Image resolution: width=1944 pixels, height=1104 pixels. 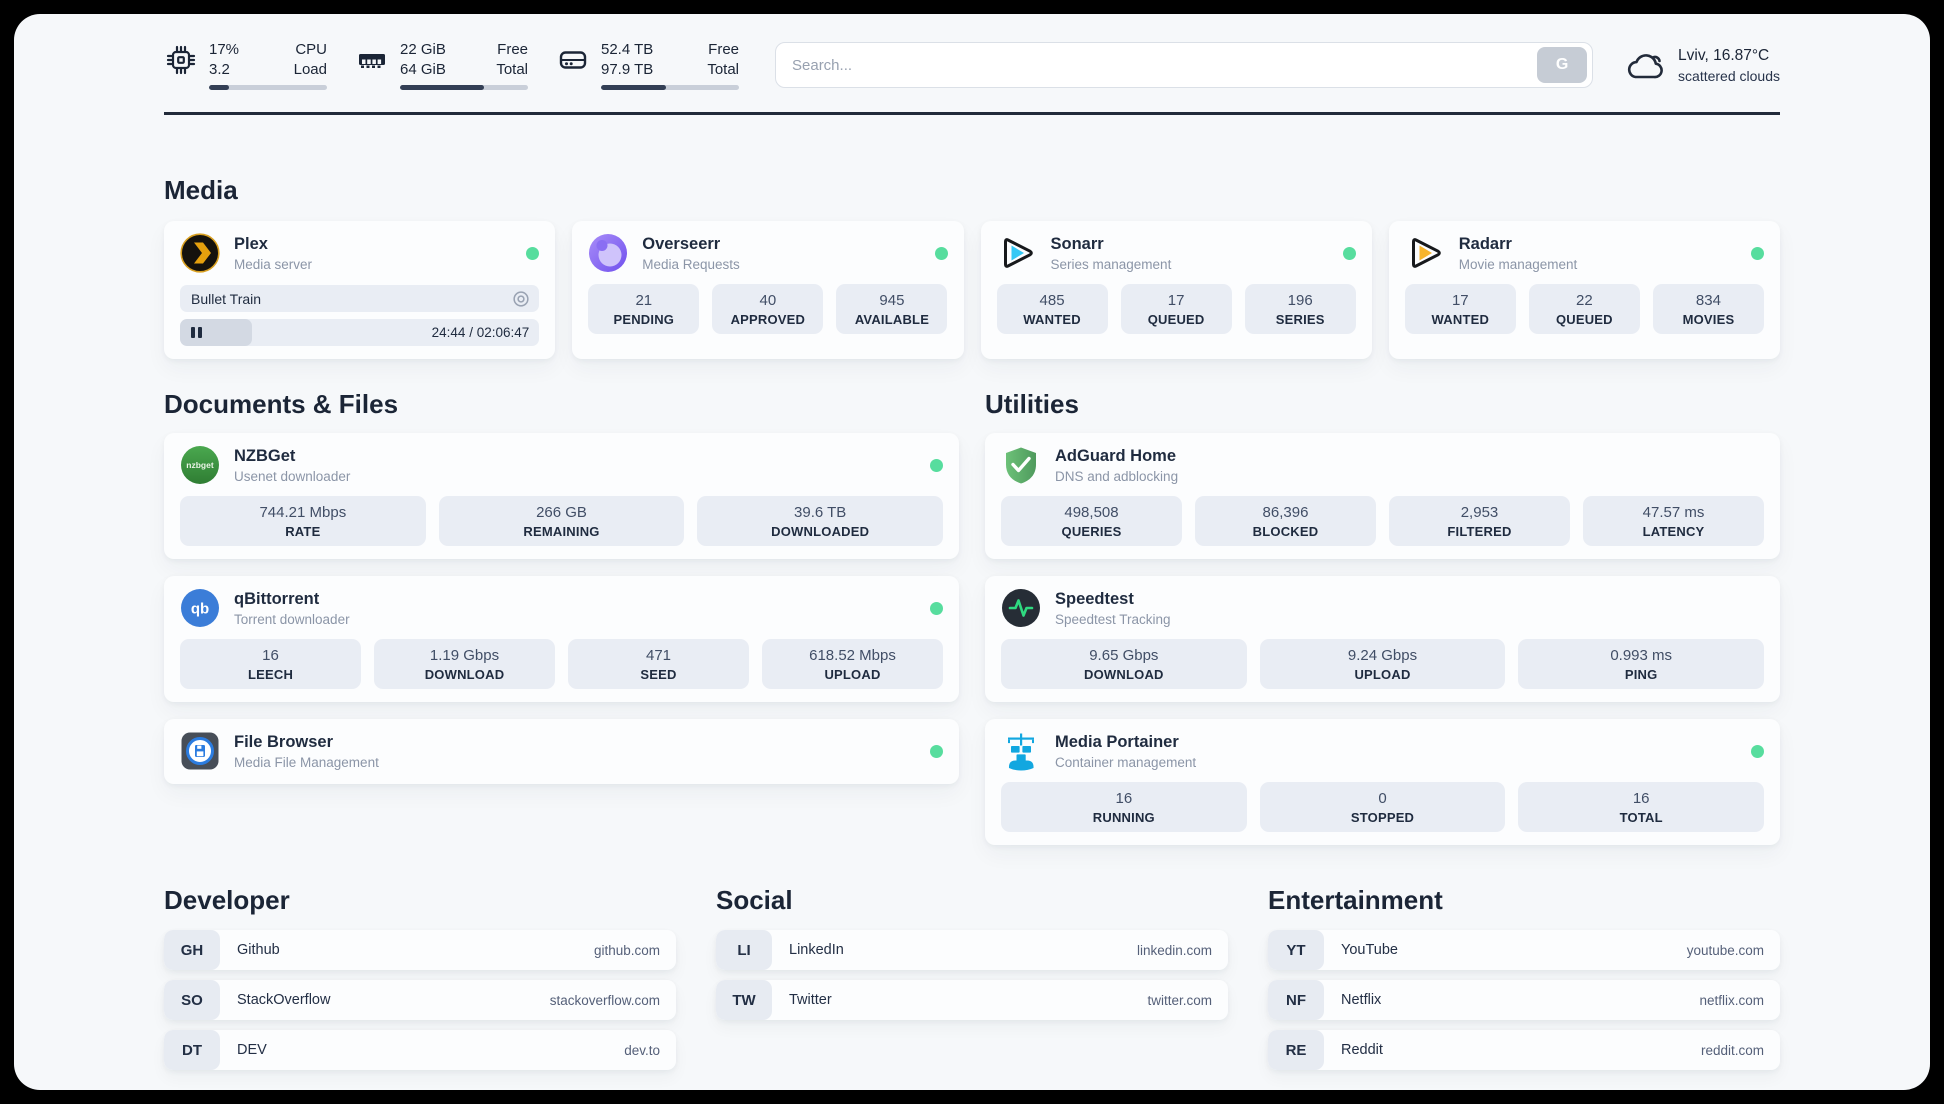 I want to click on stat-box: 16 TOTAL, so click(x=1641, y=807).